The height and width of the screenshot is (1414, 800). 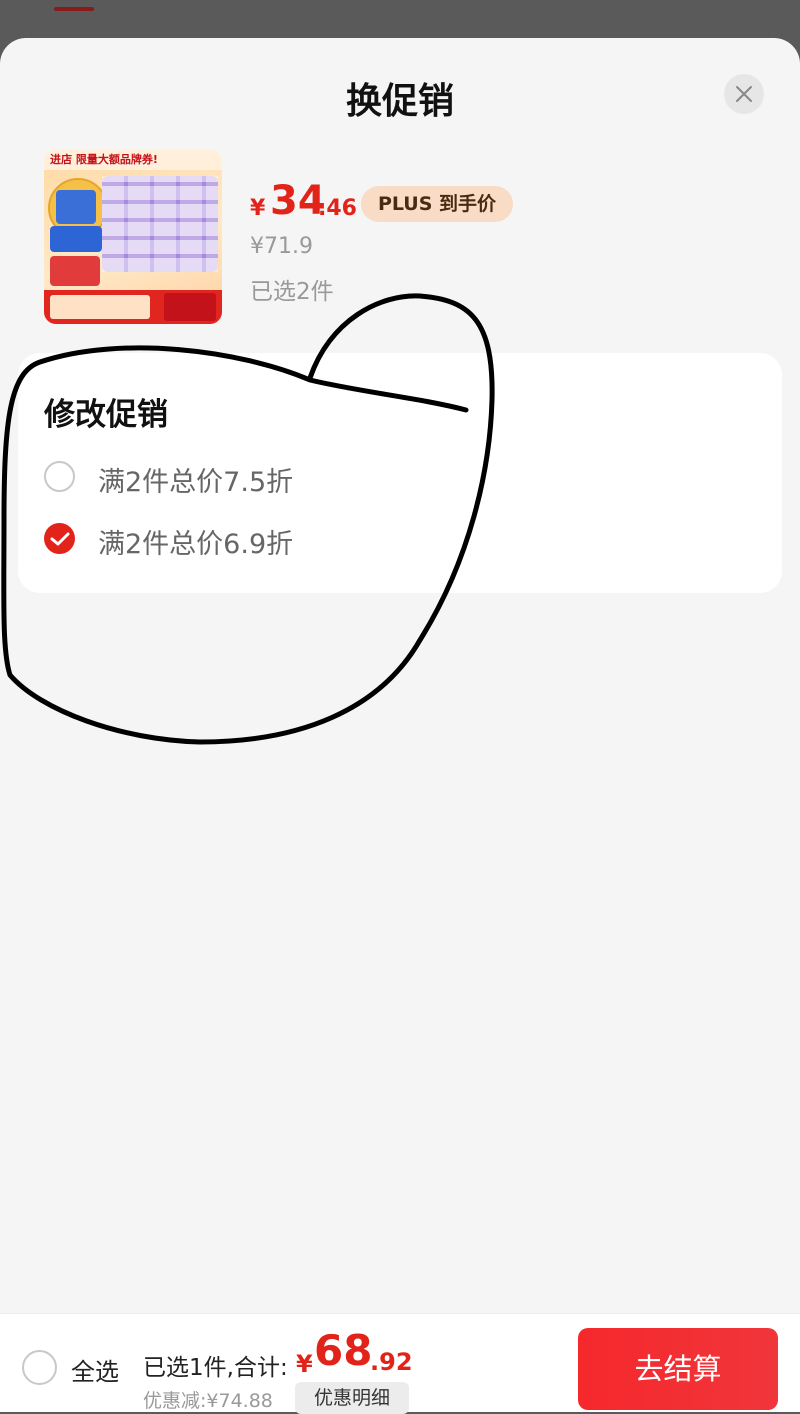 What do you see at coordinates (391, 1362) in the screenshot?
I see `total-decimal: .92` at bounding box center [391, 1362].